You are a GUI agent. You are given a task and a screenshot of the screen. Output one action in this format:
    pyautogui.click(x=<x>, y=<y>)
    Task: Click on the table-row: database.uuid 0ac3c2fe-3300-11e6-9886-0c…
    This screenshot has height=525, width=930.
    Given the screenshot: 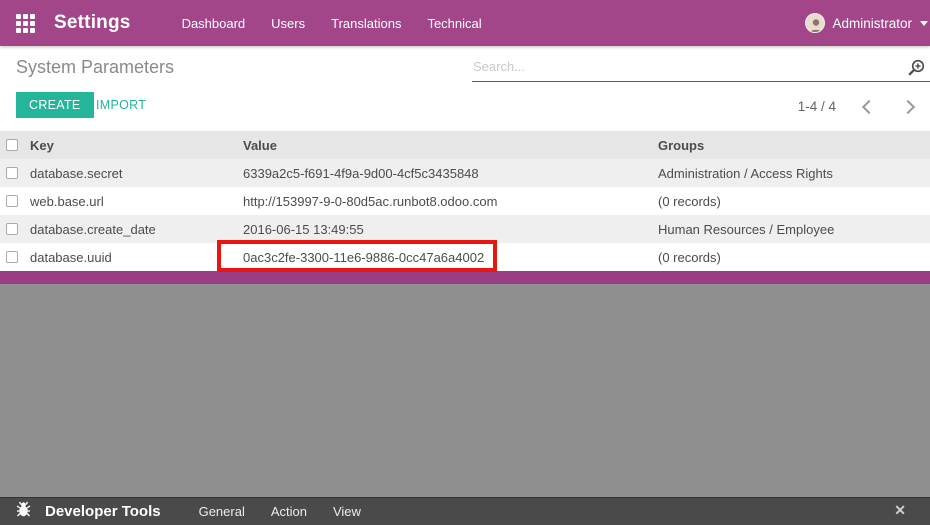 What is the action you would take?
    pyautogui.click(x=465, y=257)
    